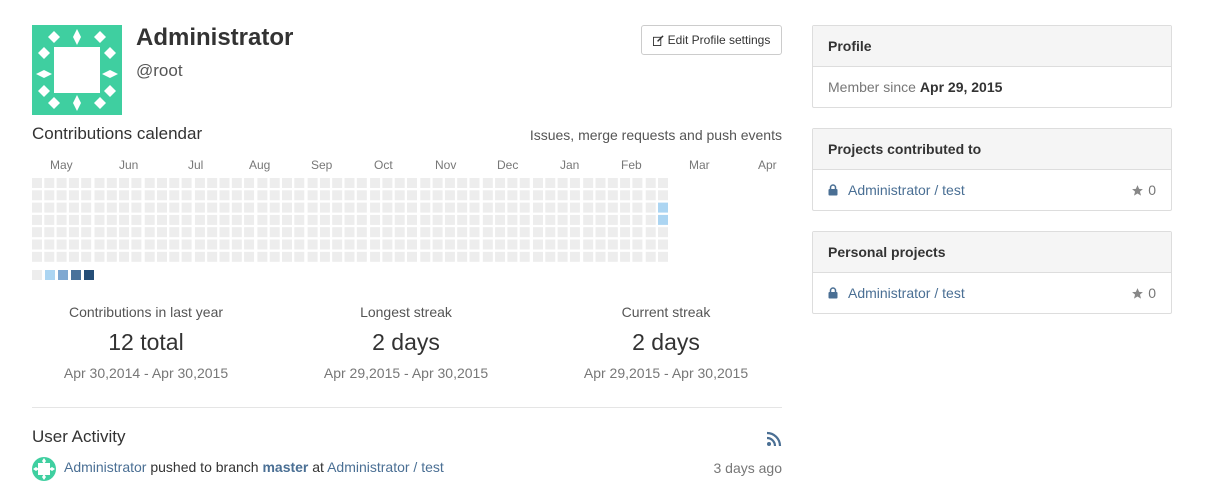 This screenshot has width=1212, height=484. Describe the element at coordinates (774, 439) in the screenshot. I see `rss-icon` at that location.